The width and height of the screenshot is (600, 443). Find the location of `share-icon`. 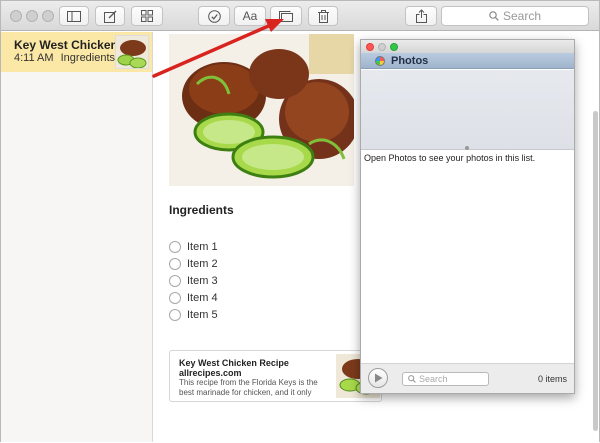

share-icon is located at coordinates (421, 16).